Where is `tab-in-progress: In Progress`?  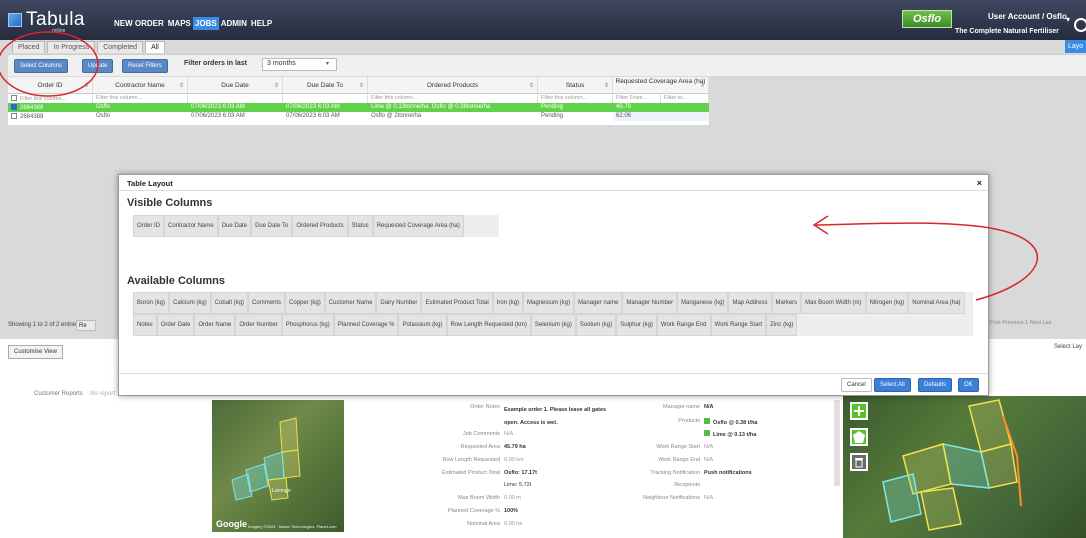
tab-in-progress: In Progress is located at coordinates (71, 47).